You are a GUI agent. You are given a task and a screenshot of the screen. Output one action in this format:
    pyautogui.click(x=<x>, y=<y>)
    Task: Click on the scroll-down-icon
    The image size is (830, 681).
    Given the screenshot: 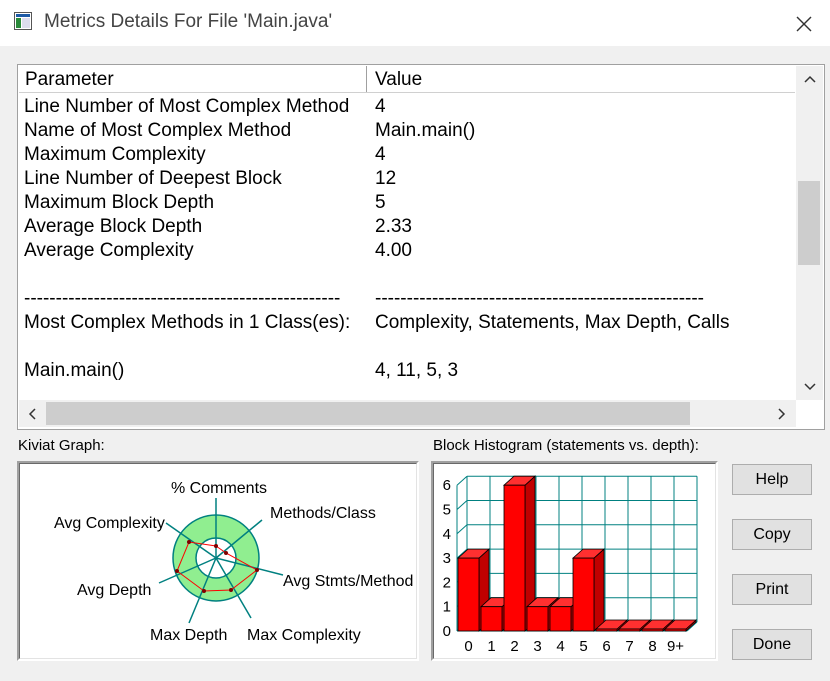 What is the action you would take?
    pyautogui.click(x=810, y=386)
    